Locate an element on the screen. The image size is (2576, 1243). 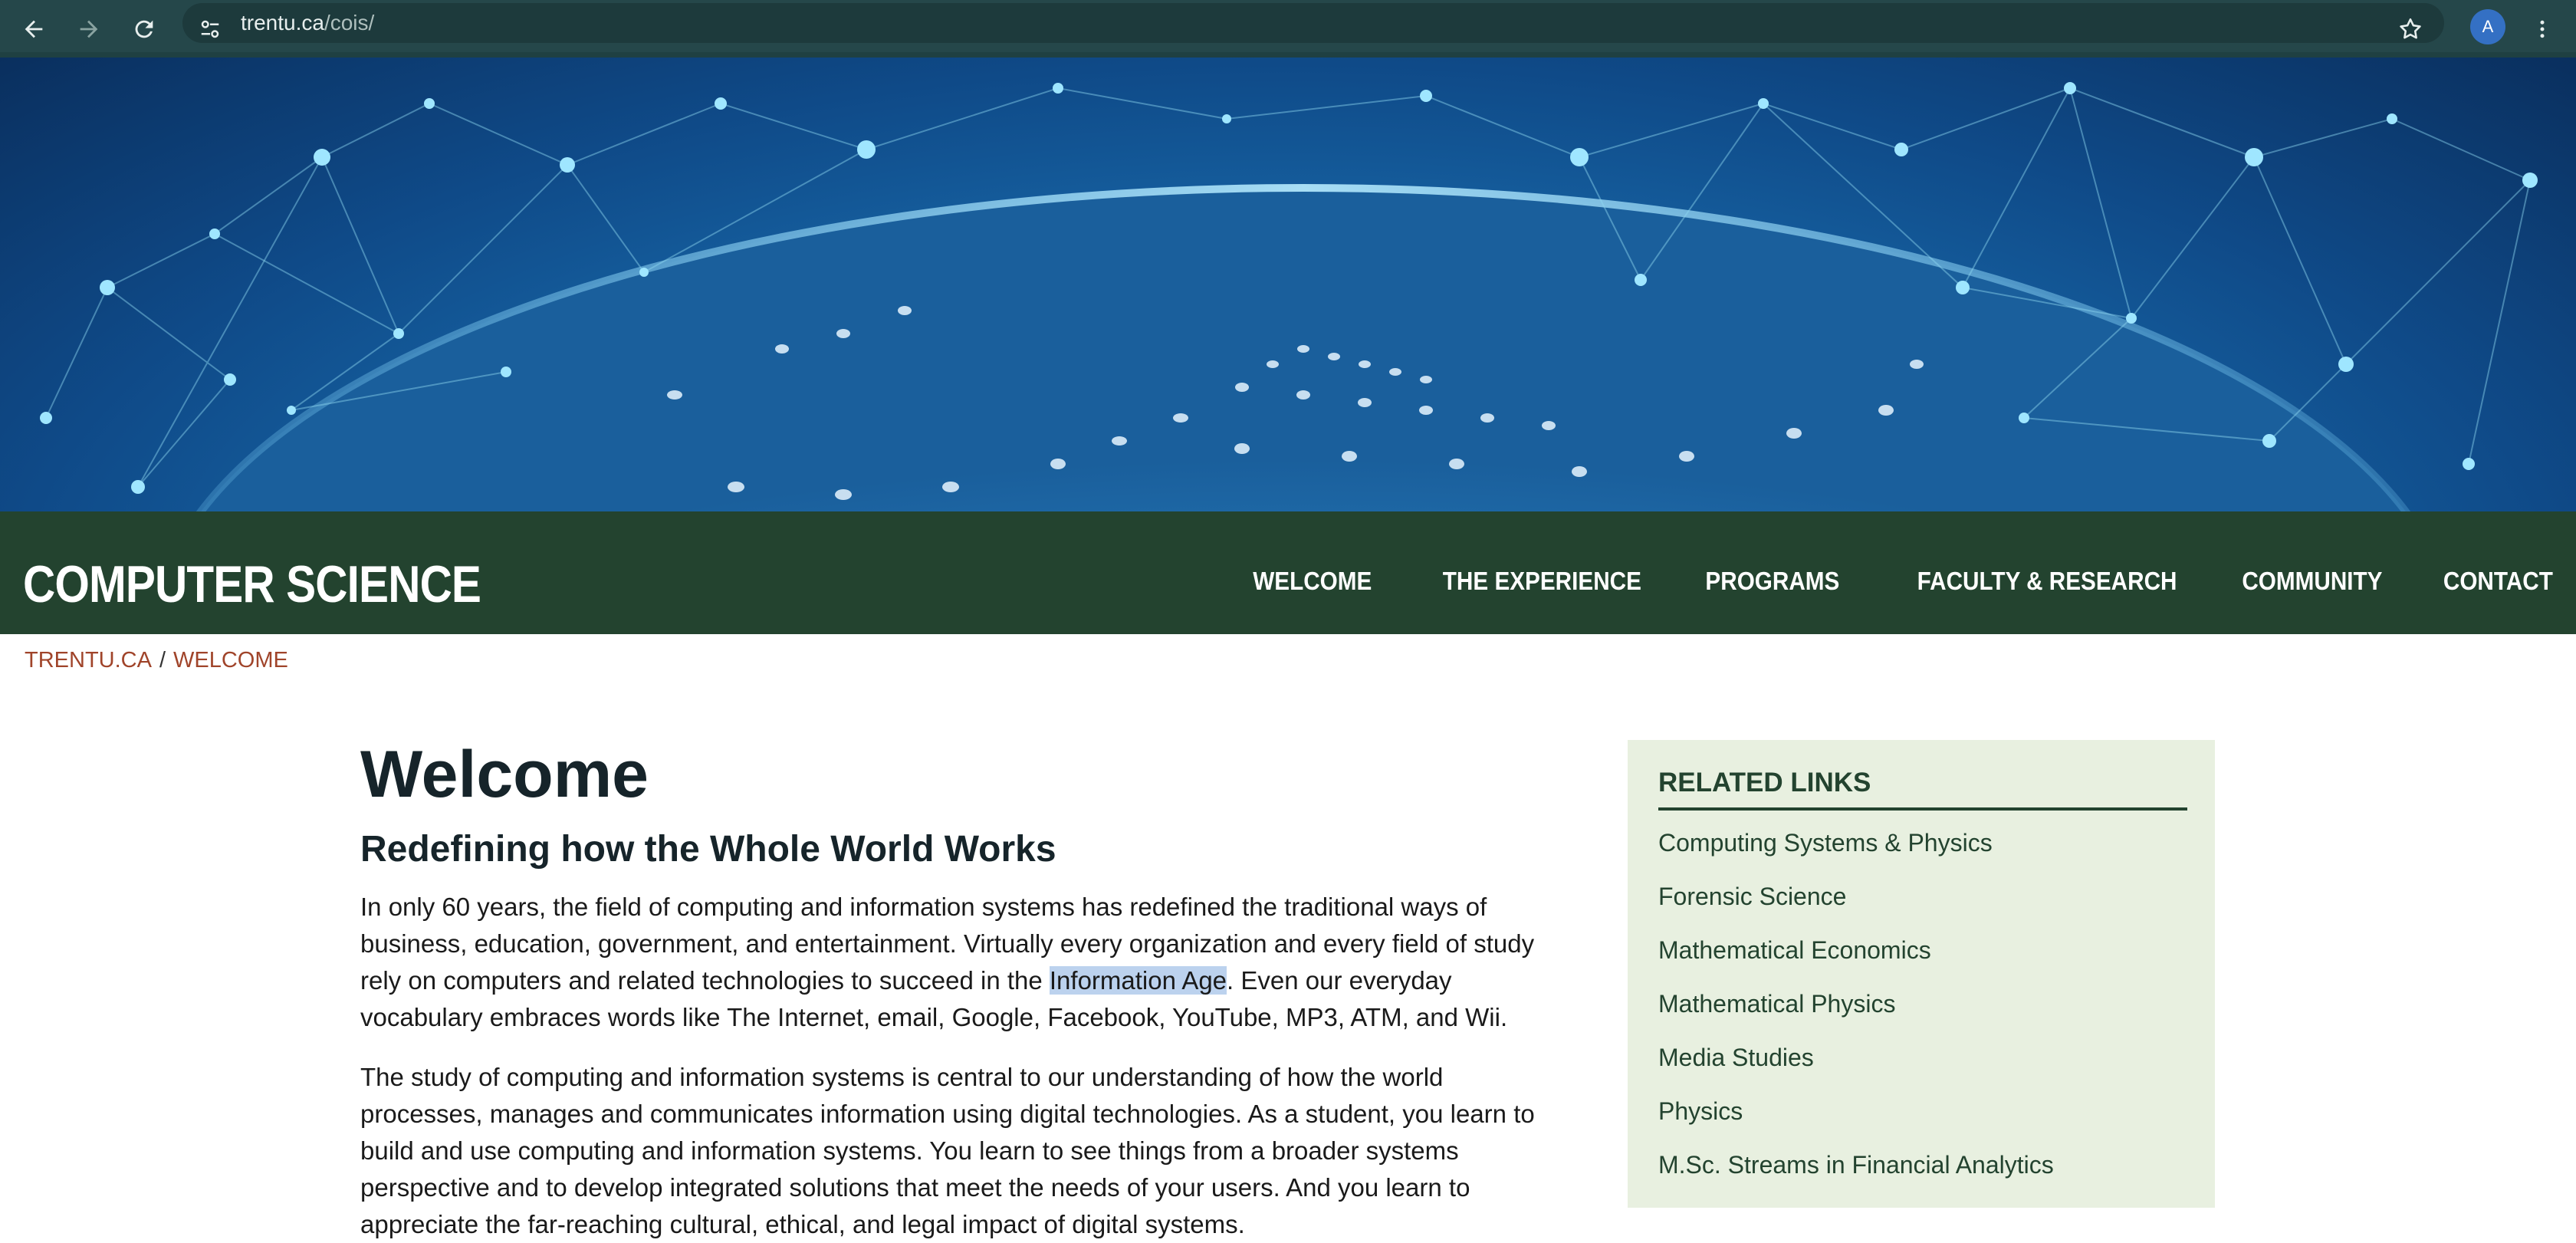
back-arrow-icon is located at coordinates (34, 29).